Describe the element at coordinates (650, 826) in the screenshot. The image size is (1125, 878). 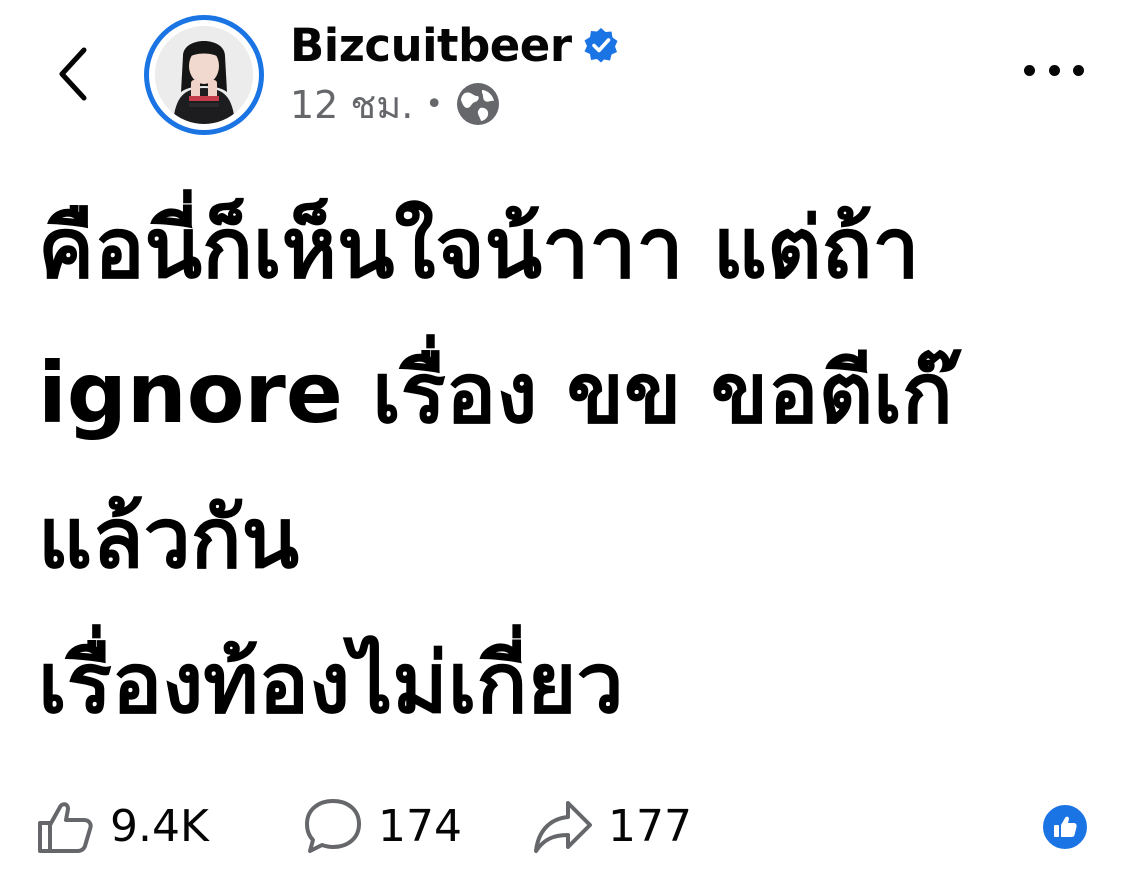
I see `share-count: 177` at that location.